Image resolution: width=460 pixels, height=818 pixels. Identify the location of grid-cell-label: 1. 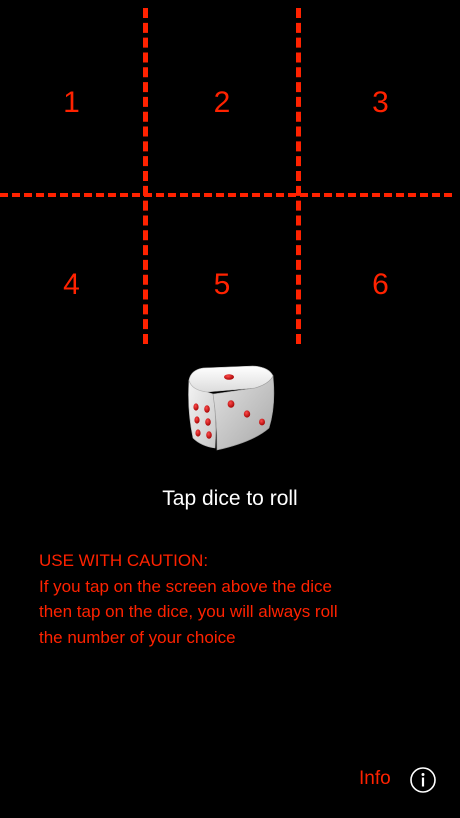
(71, 102).